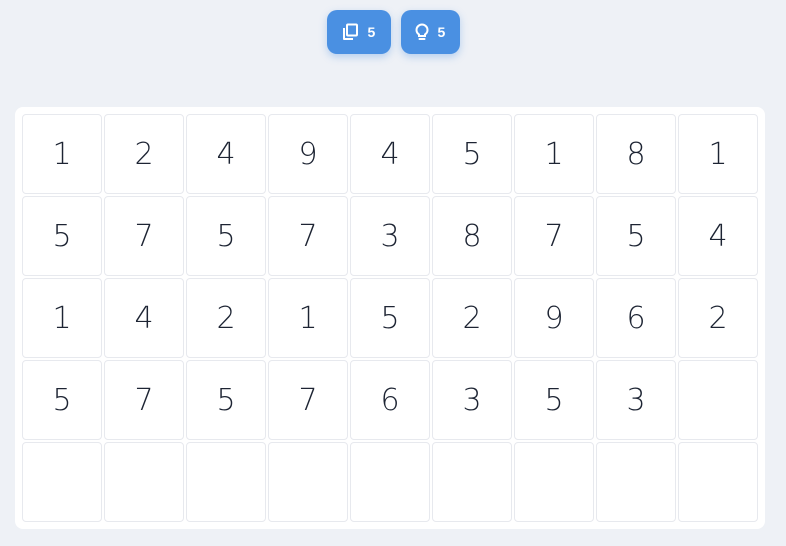 This screenshot has height=546, width=786. I want to click on hint-button: 5, so click(430, 32).